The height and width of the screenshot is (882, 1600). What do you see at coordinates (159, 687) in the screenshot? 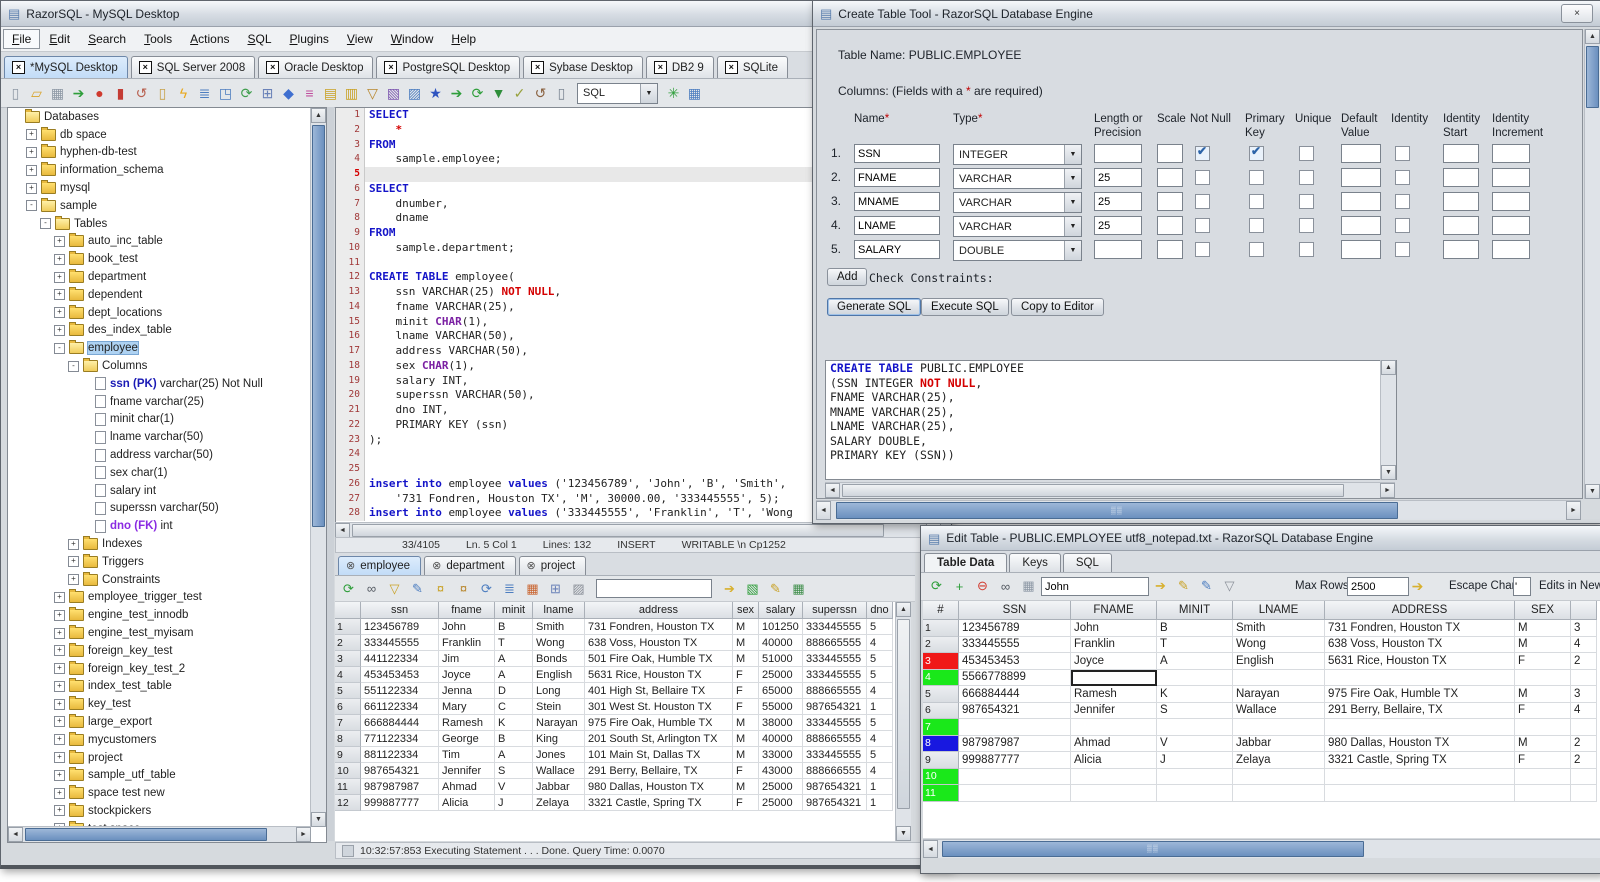
I see `tree-item-index-test-table: + index_test_table` at bounding box center [159, 687].